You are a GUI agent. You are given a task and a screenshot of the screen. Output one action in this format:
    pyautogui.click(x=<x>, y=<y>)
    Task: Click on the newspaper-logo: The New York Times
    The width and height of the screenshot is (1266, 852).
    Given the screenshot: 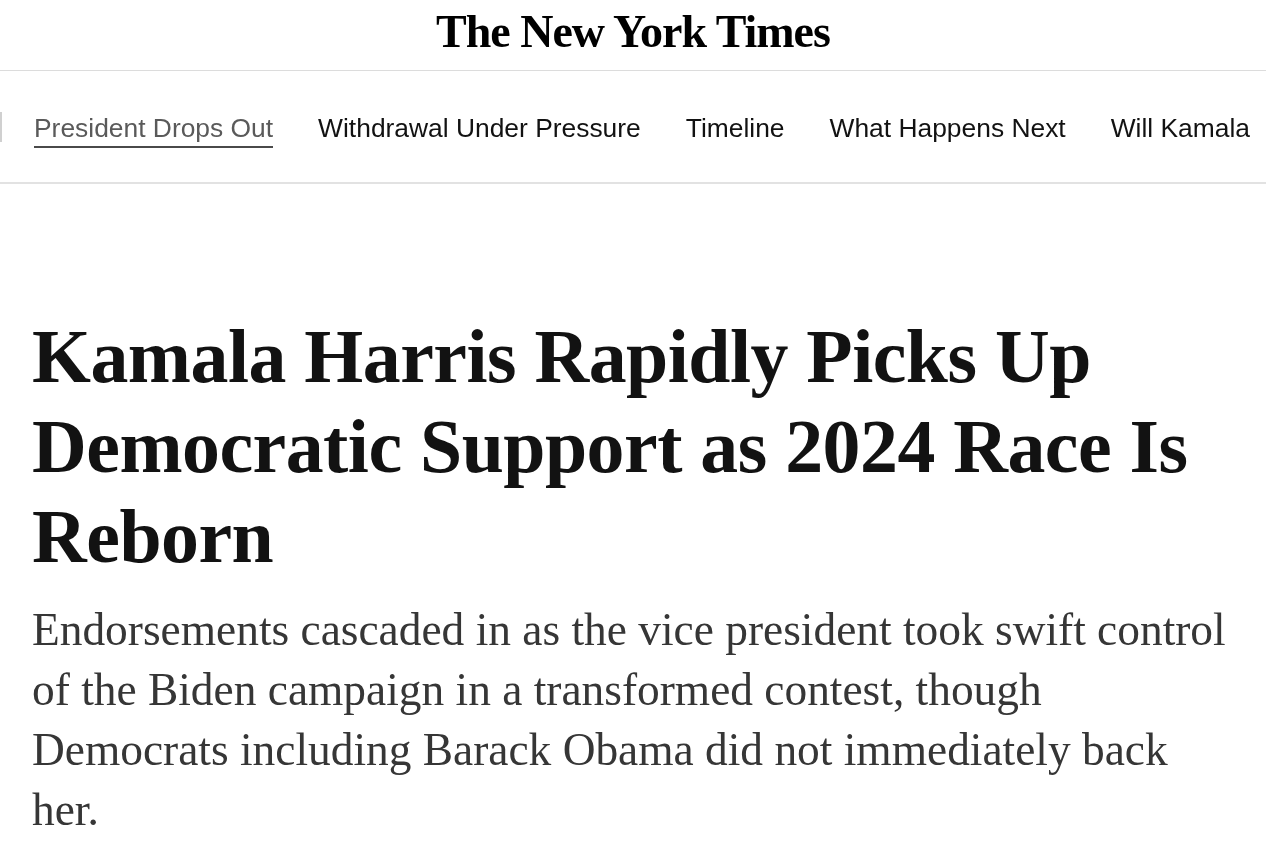 What is the action you would take?
    pyautogui.click(x=633, y=35)
    